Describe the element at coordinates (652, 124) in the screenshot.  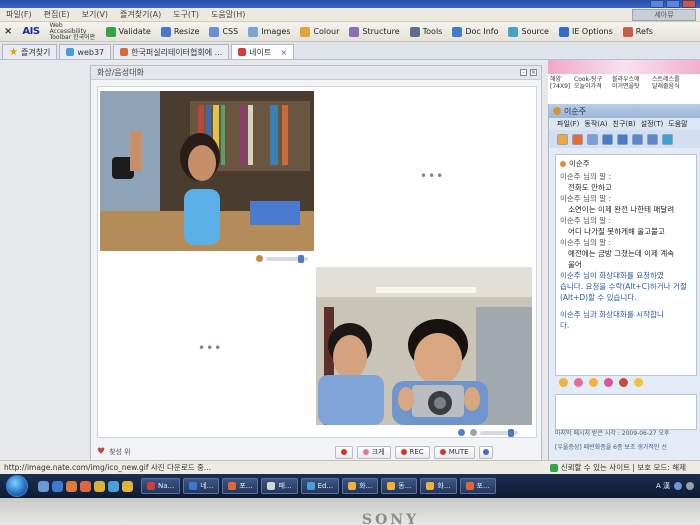
I see `chat-menu-settings: 설정(T)` at that location.